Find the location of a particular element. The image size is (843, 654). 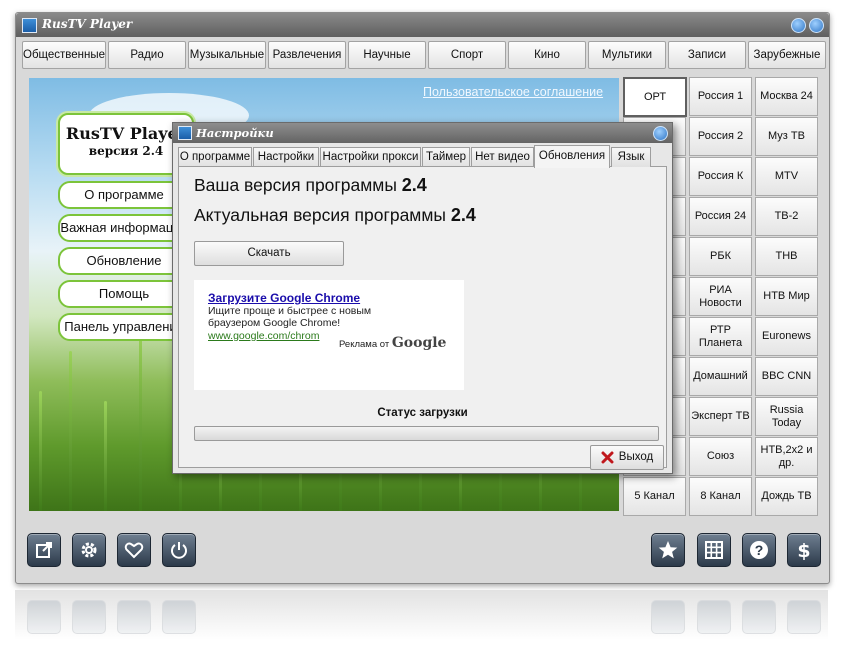

your-version-label: Ваша версия программы is located at coordinates (295, 185).